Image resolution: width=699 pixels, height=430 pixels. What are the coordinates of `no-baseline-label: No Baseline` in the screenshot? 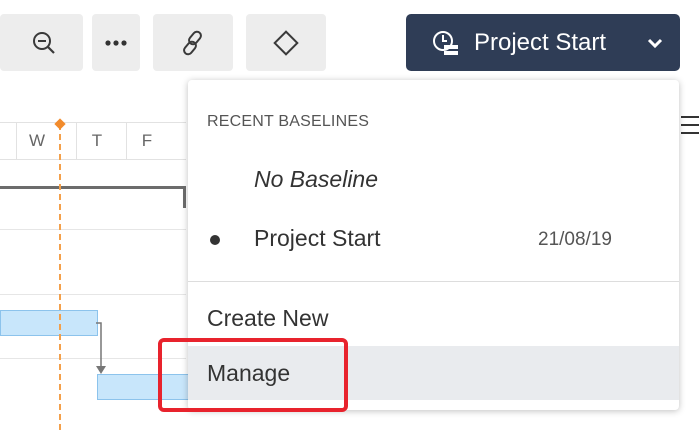 It's located at (316, 179).